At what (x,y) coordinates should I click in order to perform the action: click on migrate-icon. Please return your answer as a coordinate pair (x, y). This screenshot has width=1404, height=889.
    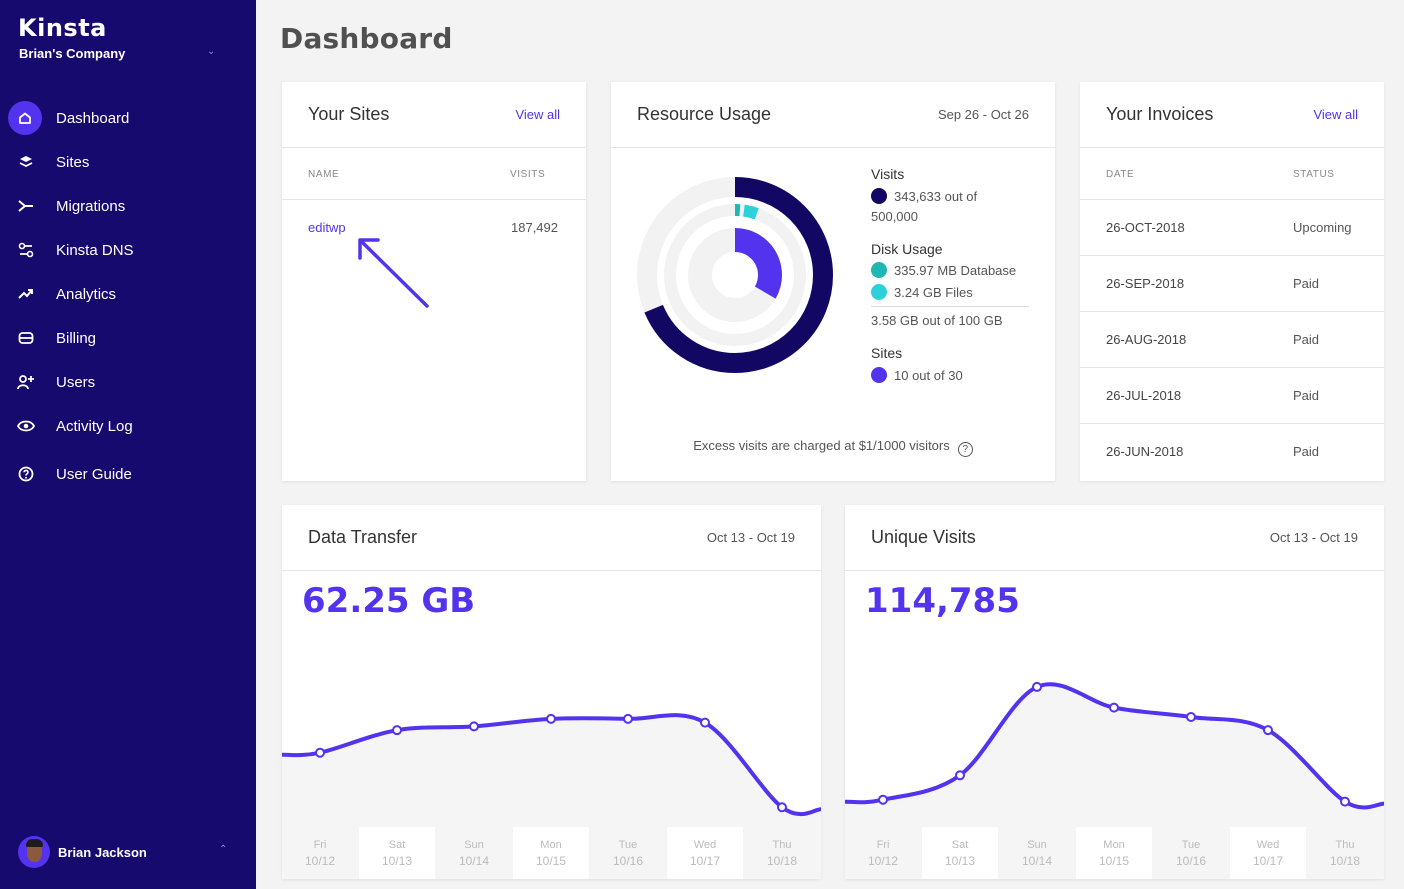
    Looking at the image, I should click on (26, 206).